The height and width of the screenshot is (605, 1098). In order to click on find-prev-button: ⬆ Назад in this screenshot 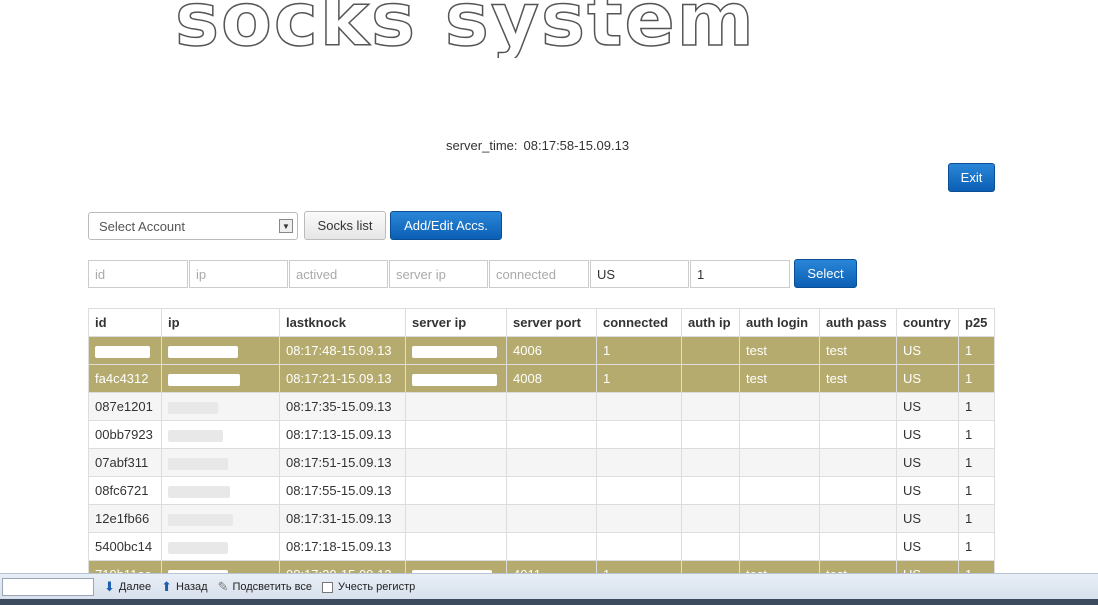, I will do `click(184, 587)`.